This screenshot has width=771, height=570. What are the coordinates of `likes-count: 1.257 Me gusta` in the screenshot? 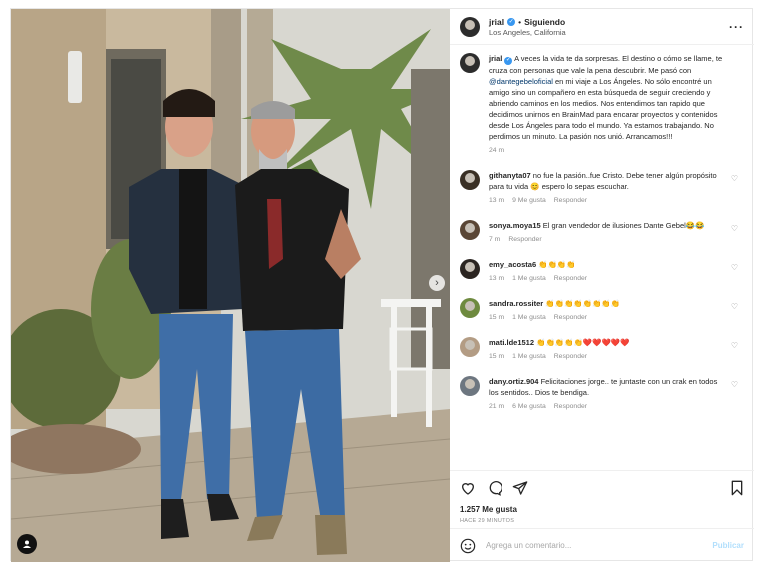 It's located at (602, 509).